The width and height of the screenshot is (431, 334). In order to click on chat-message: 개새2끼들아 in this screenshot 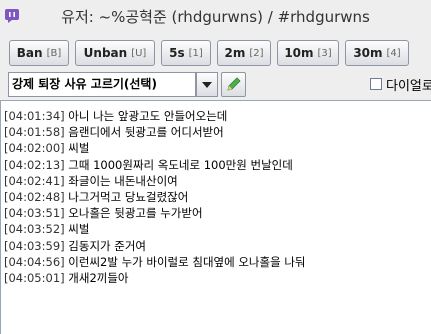, I will do `click(98, 277)`.